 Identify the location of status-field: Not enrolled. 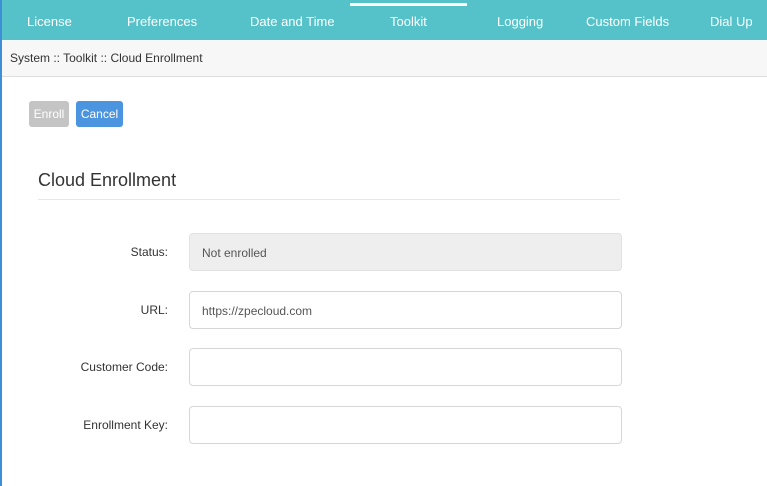
(405, 252).